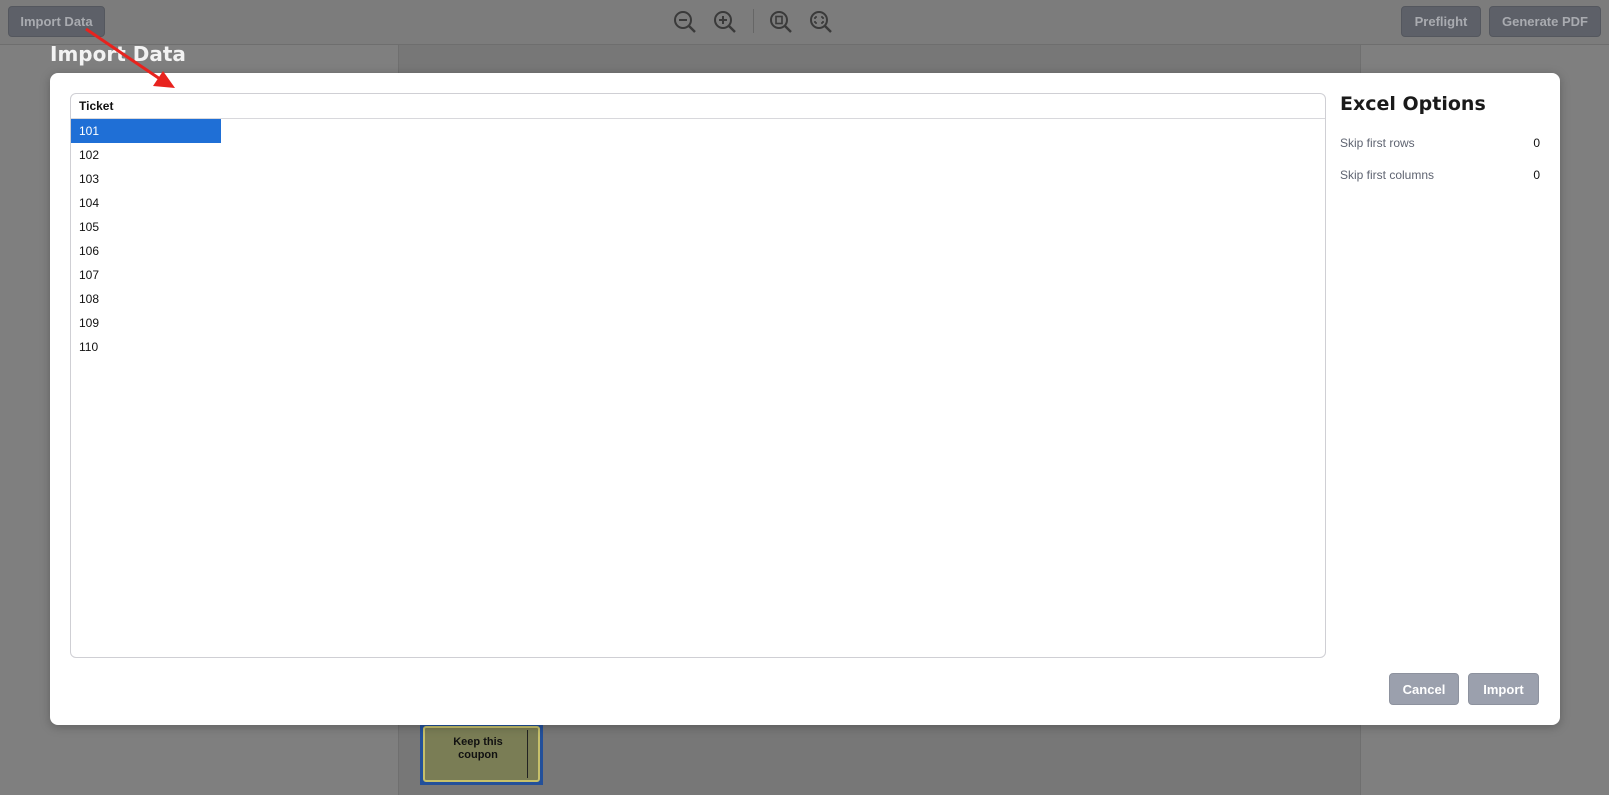  I want to click on table-row: 103, so click(142, 179).